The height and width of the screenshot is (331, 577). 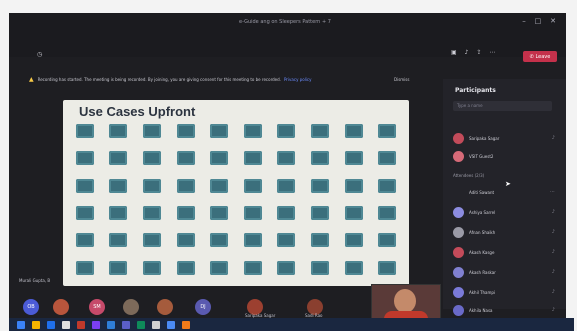 What do you see at coordinates (502, 106) in the screenshot?
I see `participant-search-input: Type a name` at bounding box center [502, 106].